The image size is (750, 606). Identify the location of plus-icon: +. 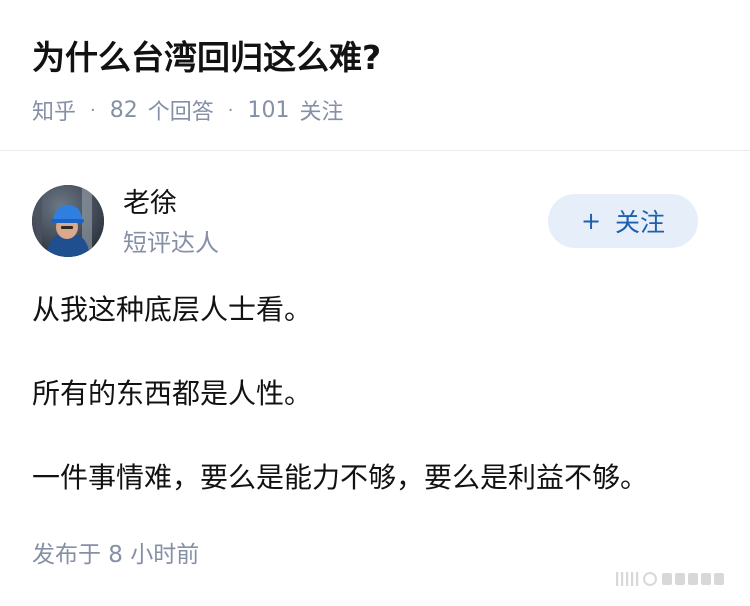
(591, 221).